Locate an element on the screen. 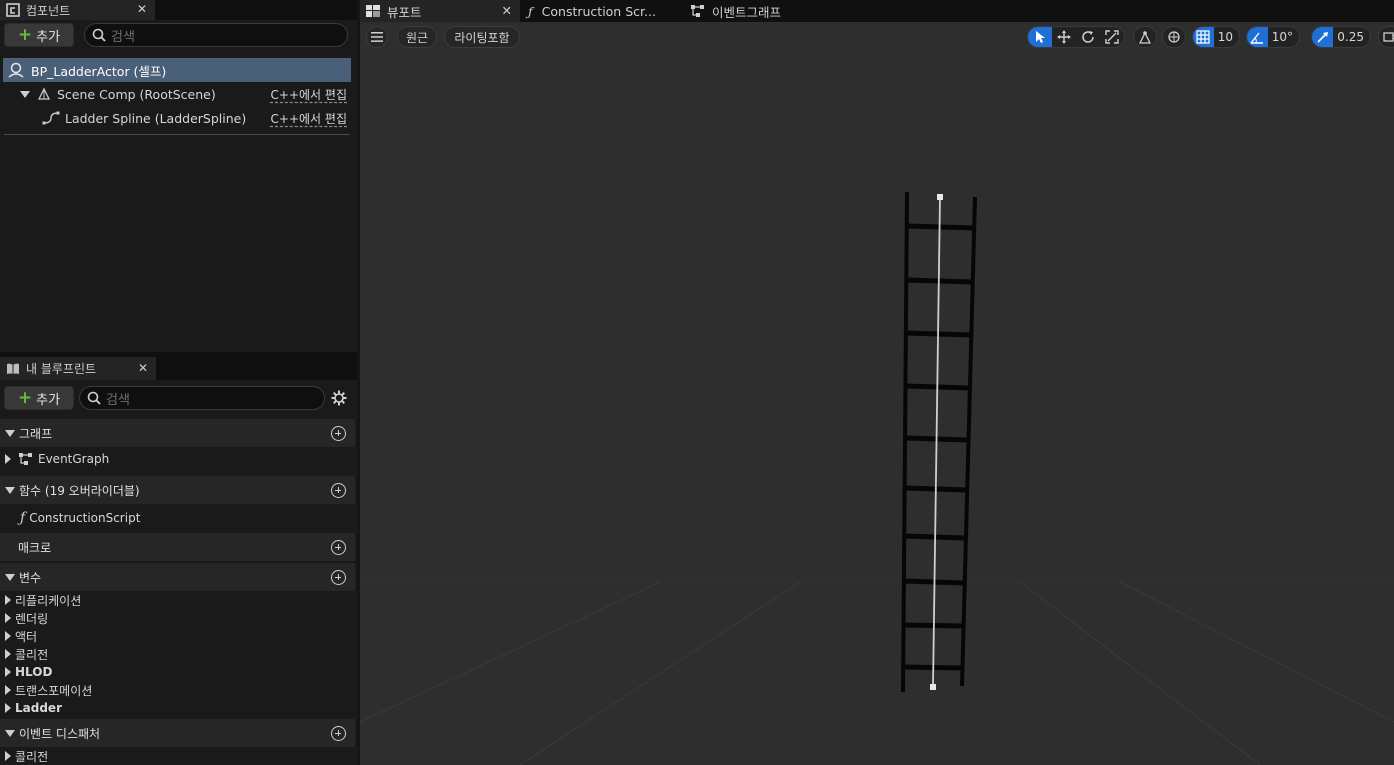  section-event-dispatchers: 이벤트 디스패처 is located at coordinates (177, 733).